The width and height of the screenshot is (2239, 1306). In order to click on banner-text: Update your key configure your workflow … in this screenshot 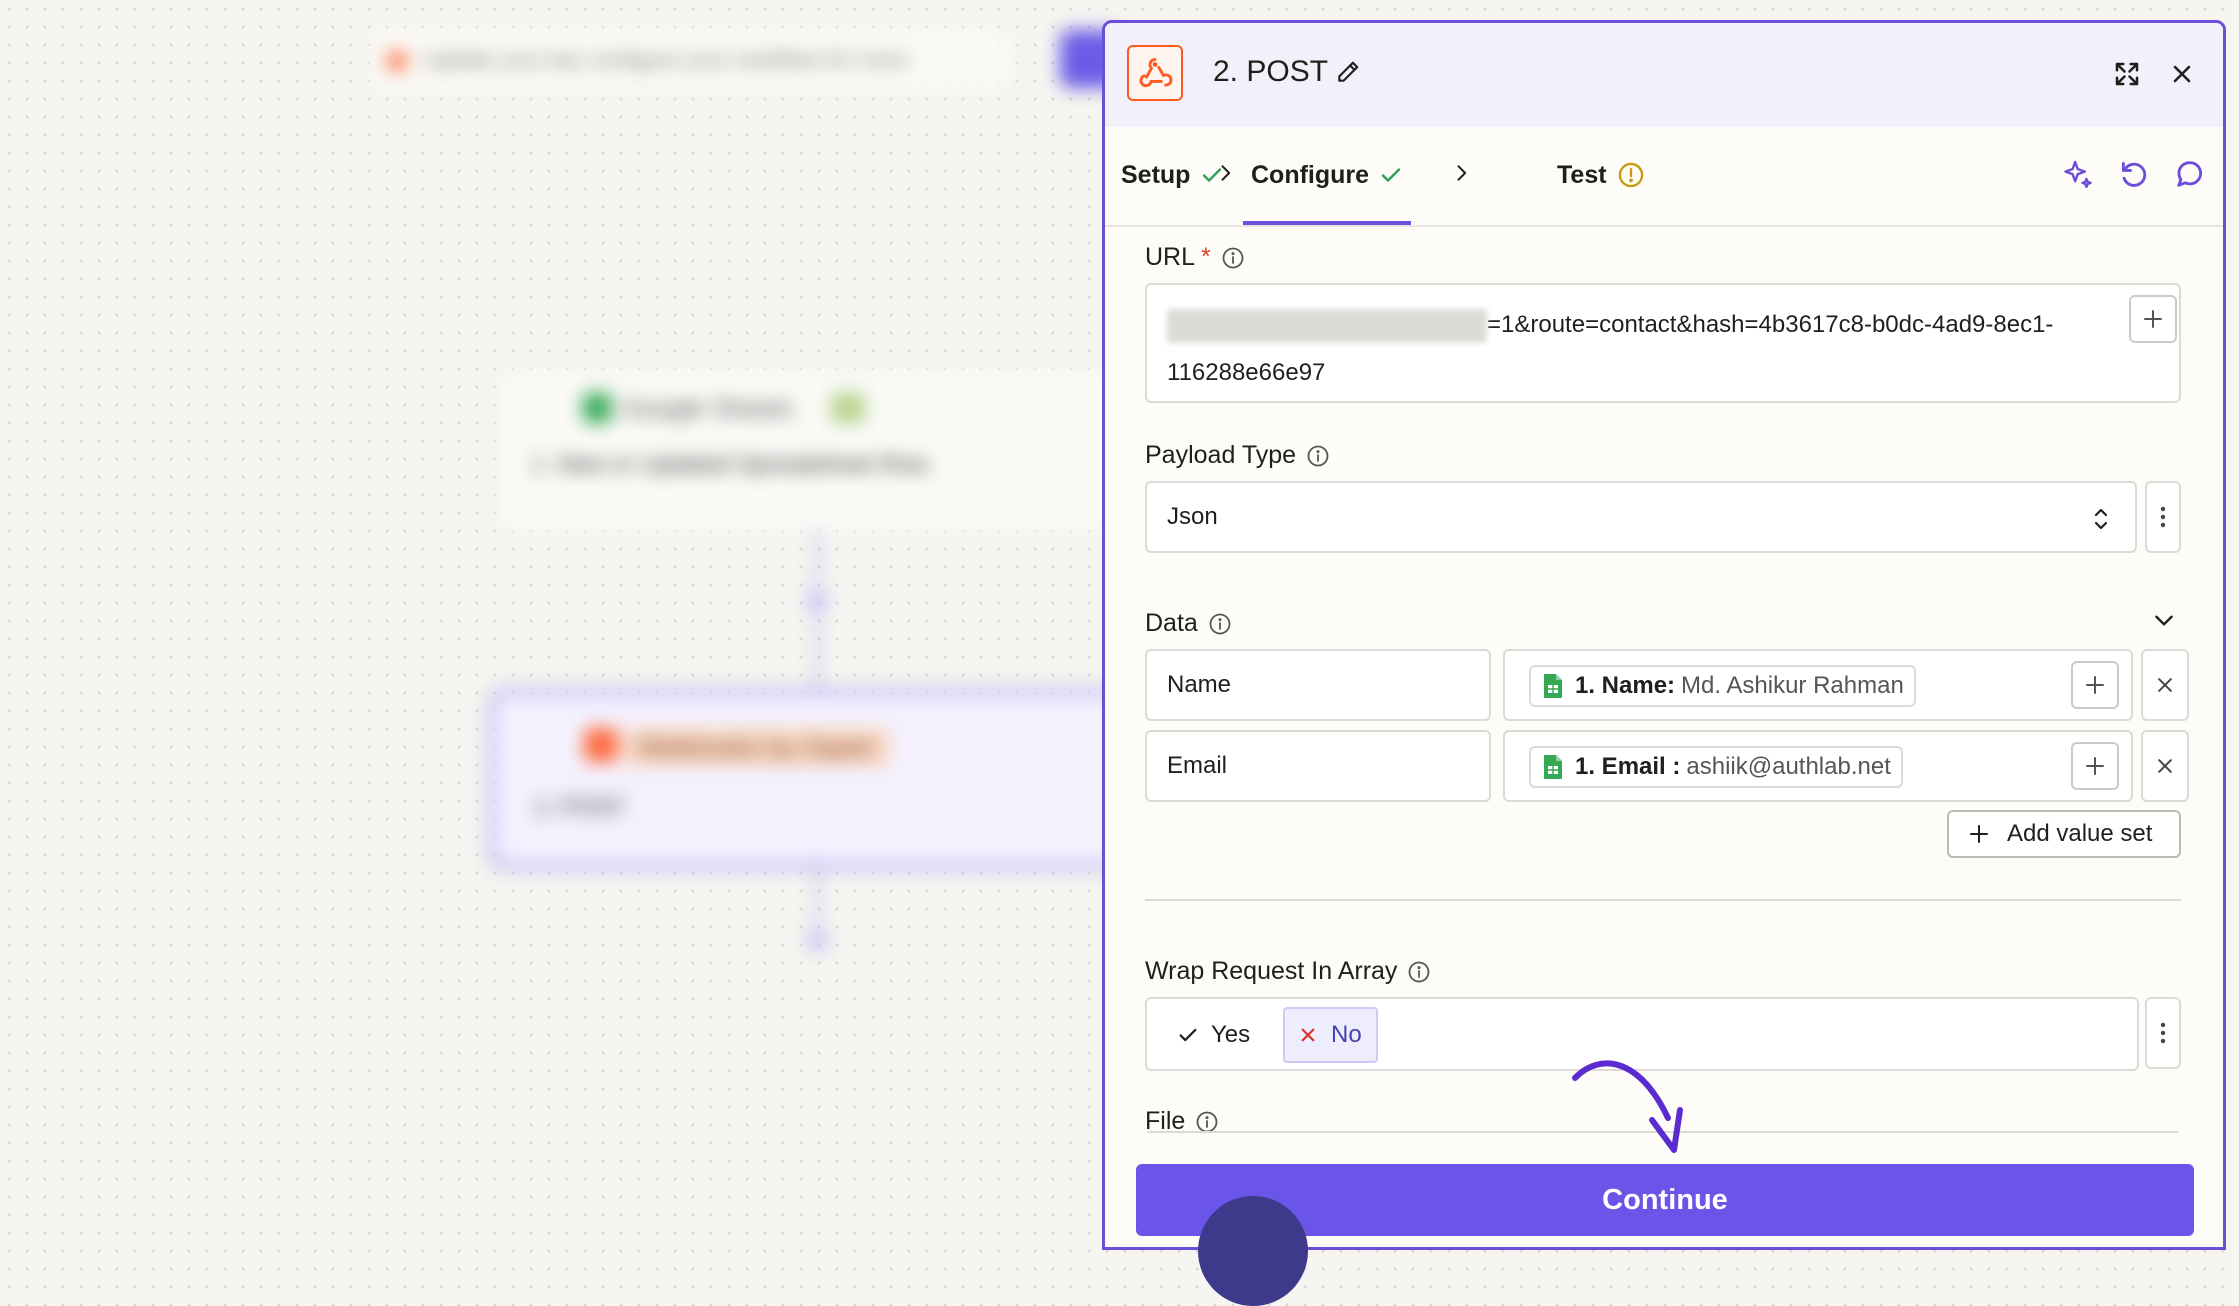, I will do `click(666, 59)`.